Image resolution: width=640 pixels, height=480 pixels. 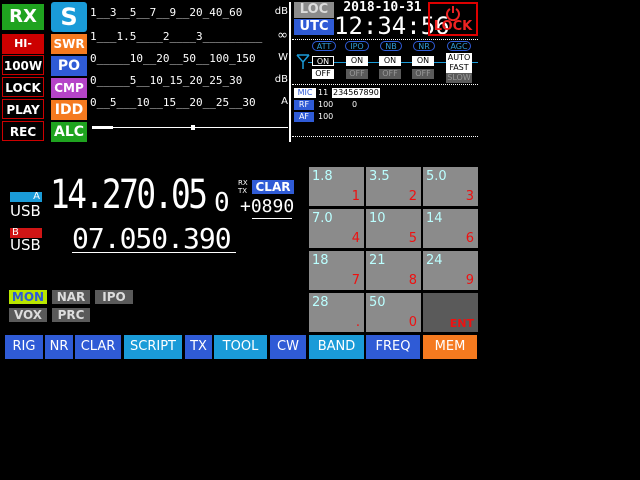 What do you see at coordinates (240, 347) in the screenshot?
I see `tool-button: TOOL` at bounding box center [240, 347].